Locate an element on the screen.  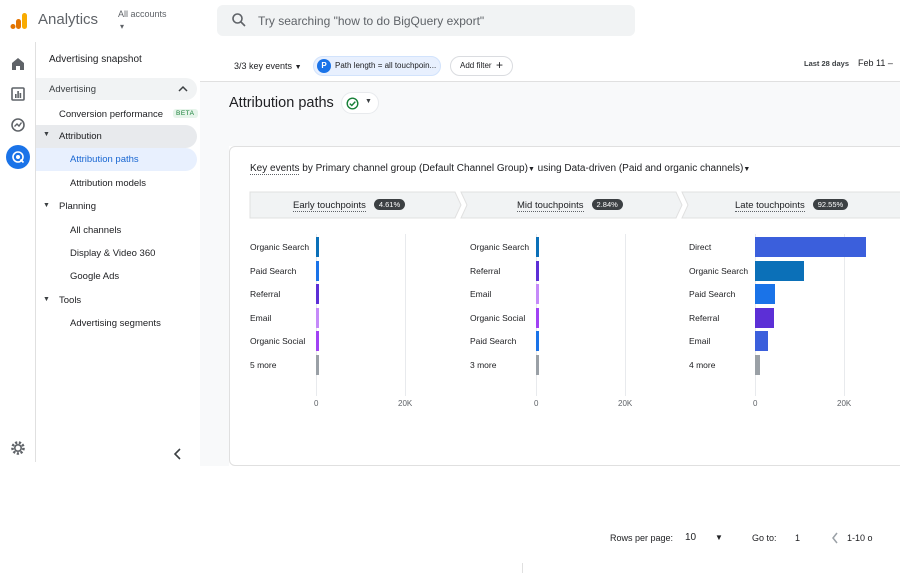
analytics-logo-icon is located at coordinates (19, 21).